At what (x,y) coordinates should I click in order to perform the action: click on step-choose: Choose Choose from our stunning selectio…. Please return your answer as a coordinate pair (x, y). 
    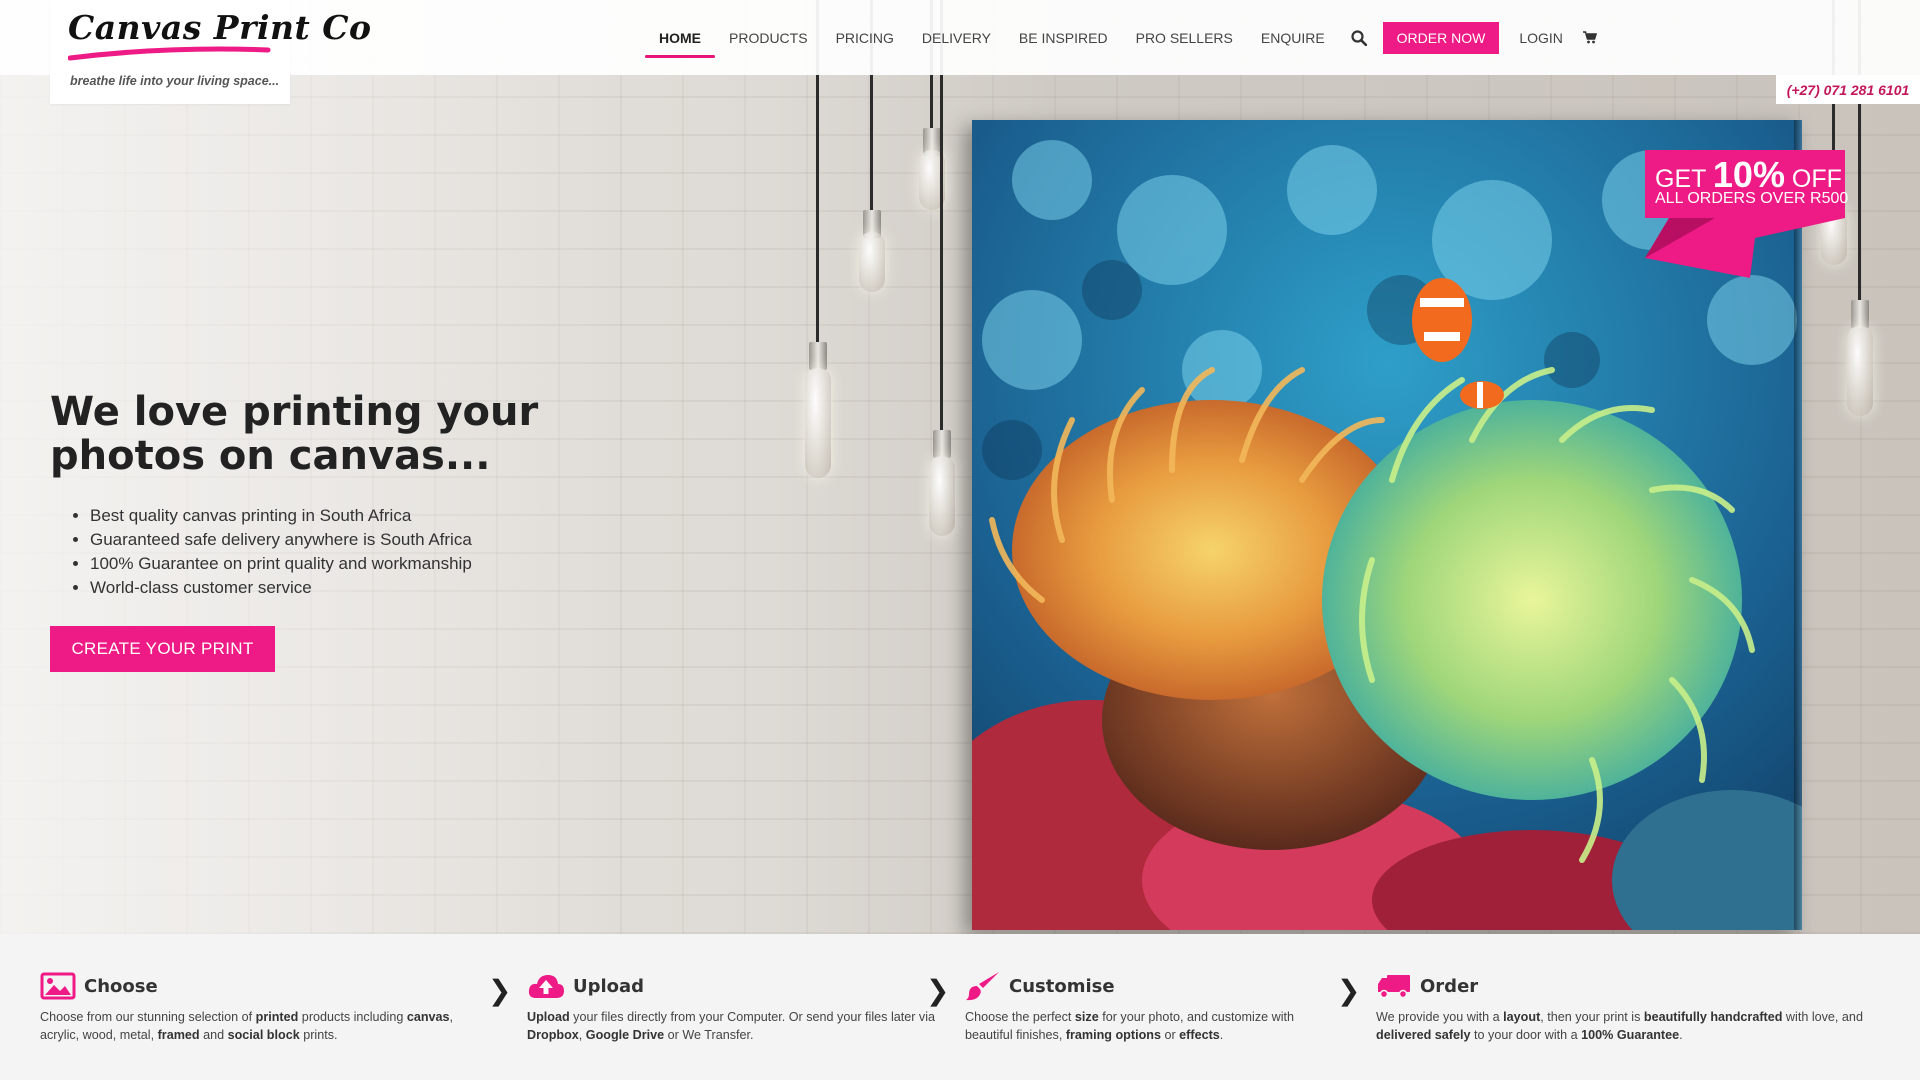
    Looking at the image, I should click on (260, 1007).